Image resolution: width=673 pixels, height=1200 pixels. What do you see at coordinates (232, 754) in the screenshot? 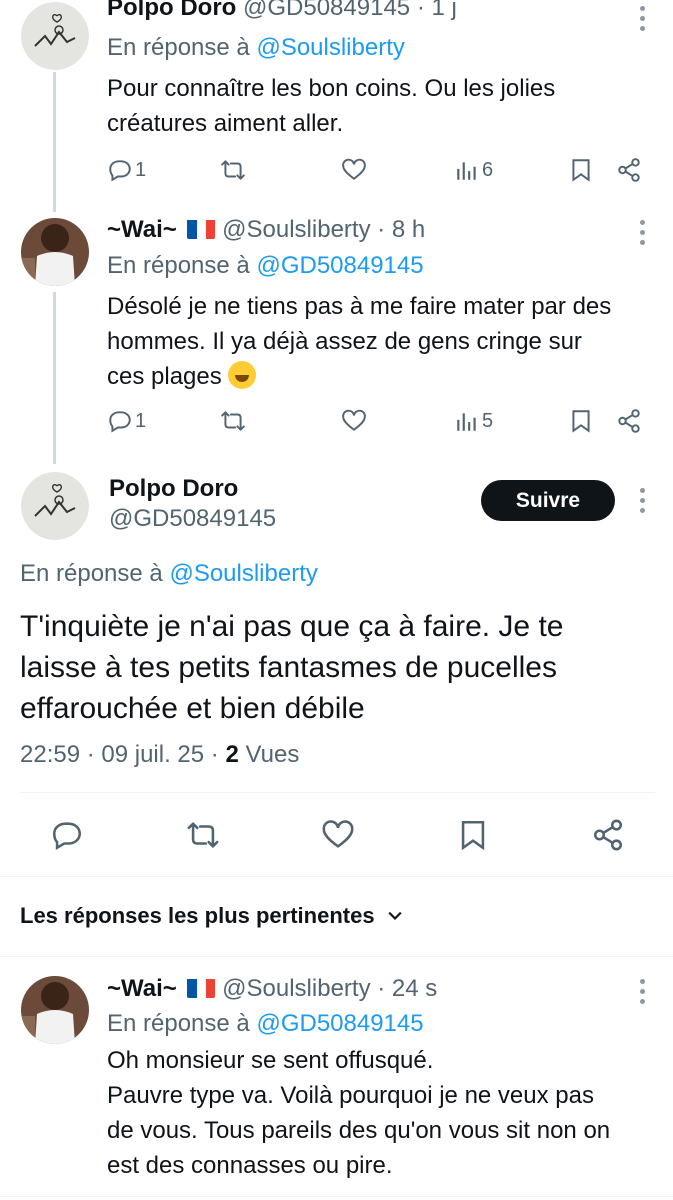
I see `view-count: 2` at bounding box center [232, 754].